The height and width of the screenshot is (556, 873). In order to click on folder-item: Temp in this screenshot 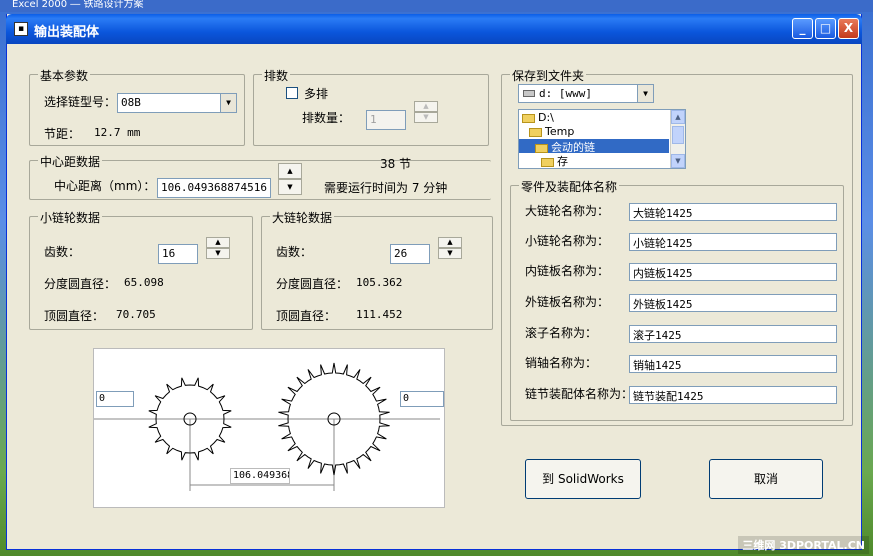, I will do `click(551, 132)`.